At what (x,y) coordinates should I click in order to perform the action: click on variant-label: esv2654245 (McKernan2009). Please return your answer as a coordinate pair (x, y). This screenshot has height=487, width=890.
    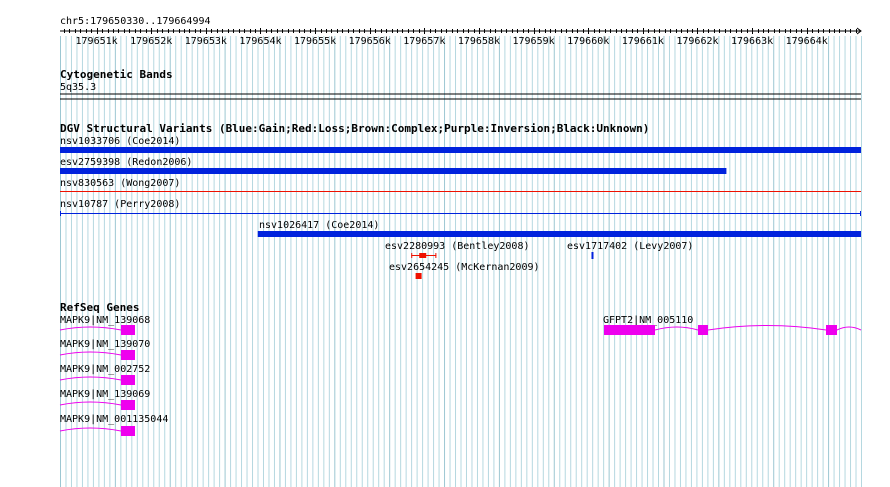
    Looking at the image, I should click on (464, 267).